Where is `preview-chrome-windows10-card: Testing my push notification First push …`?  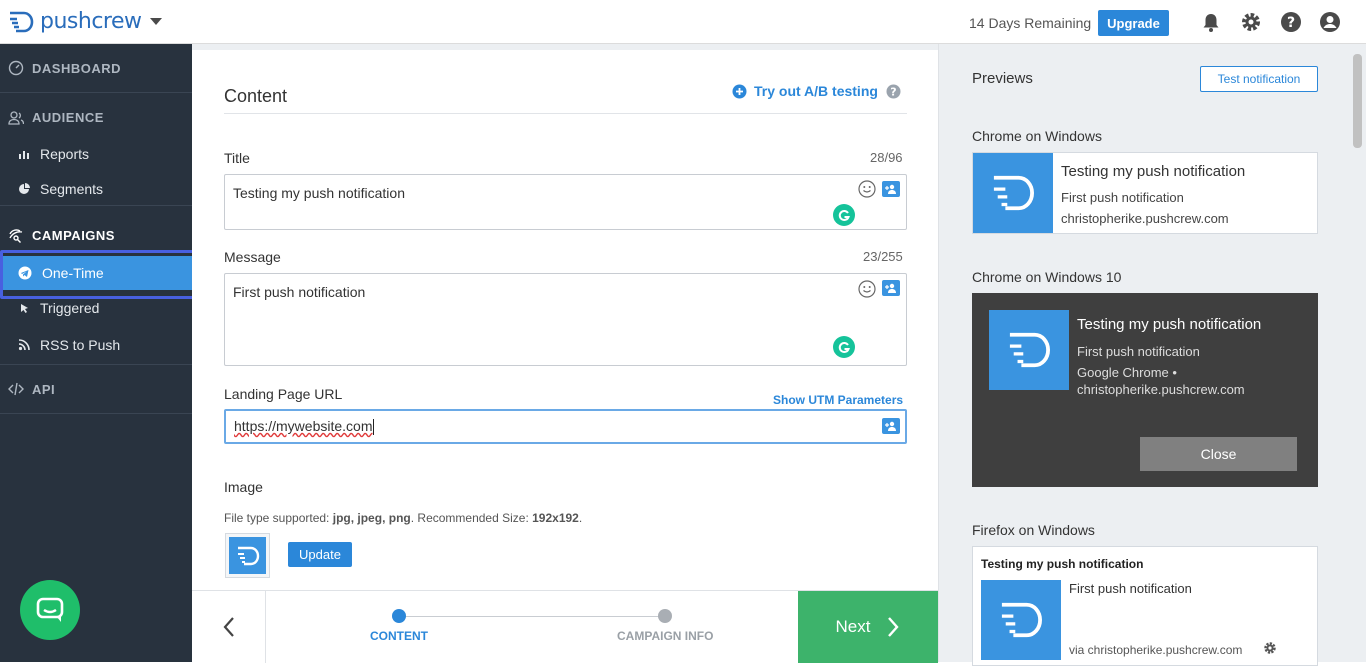 preview-chrome-windows10-card: Testing my push notification First push … is located at coordinates (1145, 390).